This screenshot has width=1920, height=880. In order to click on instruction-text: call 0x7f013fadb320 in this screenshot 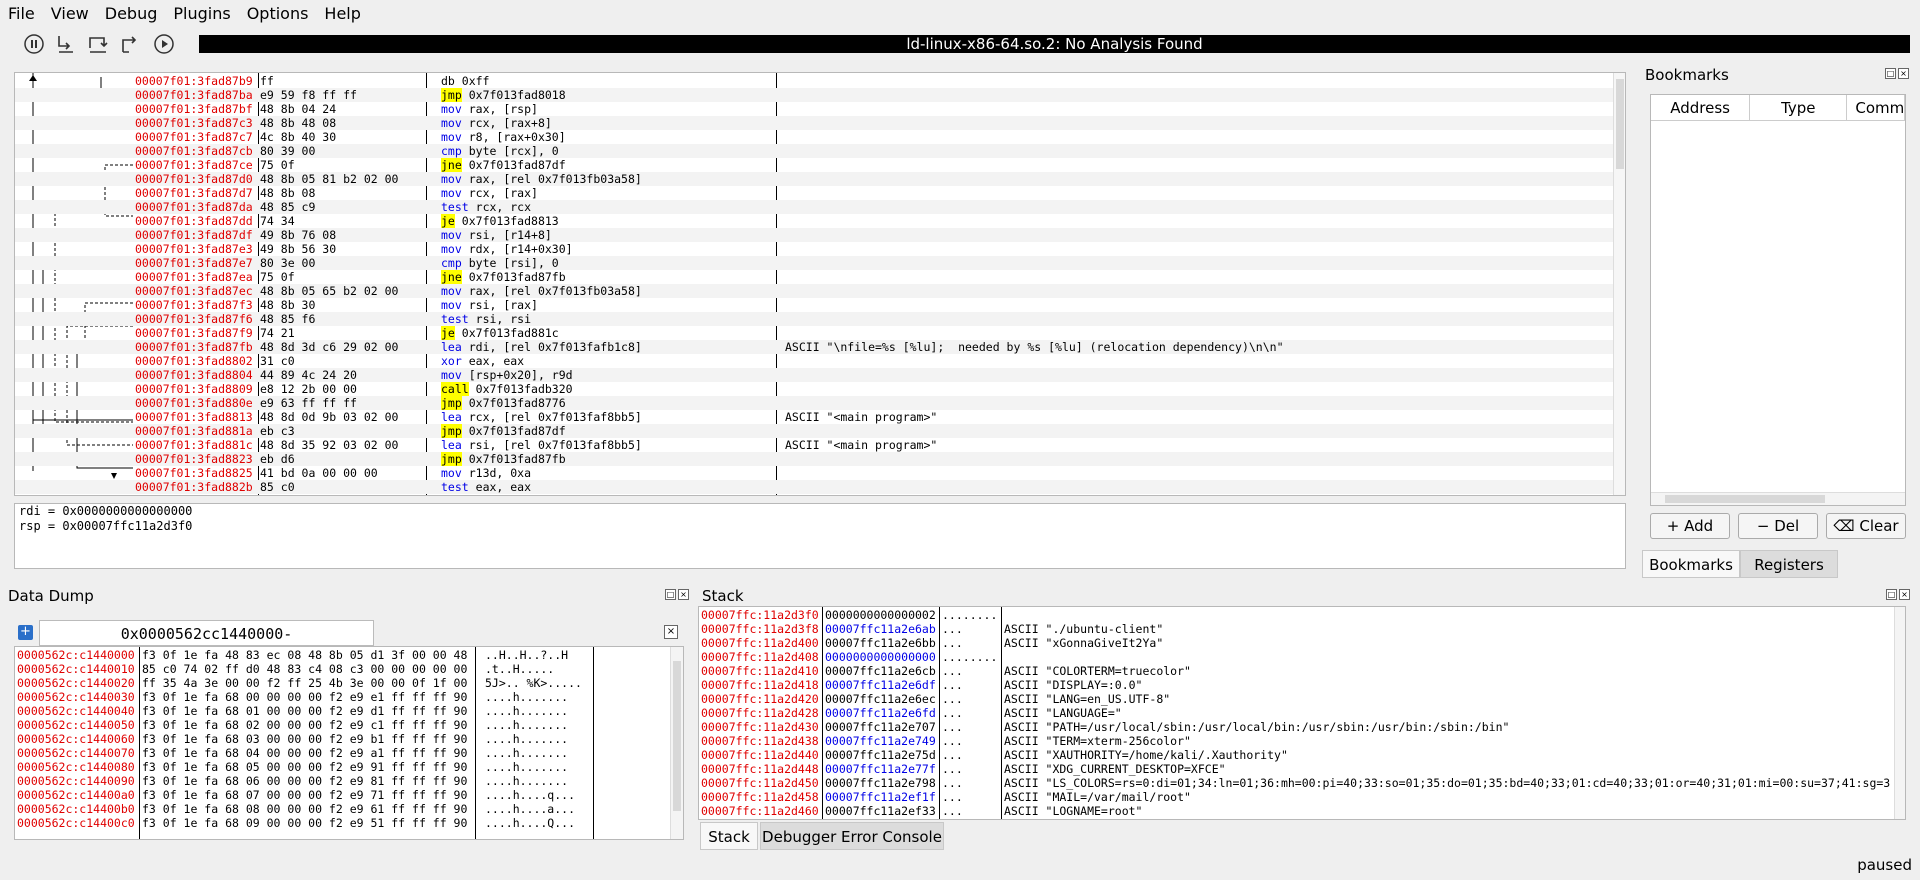, I will do `click(507, 389)`.